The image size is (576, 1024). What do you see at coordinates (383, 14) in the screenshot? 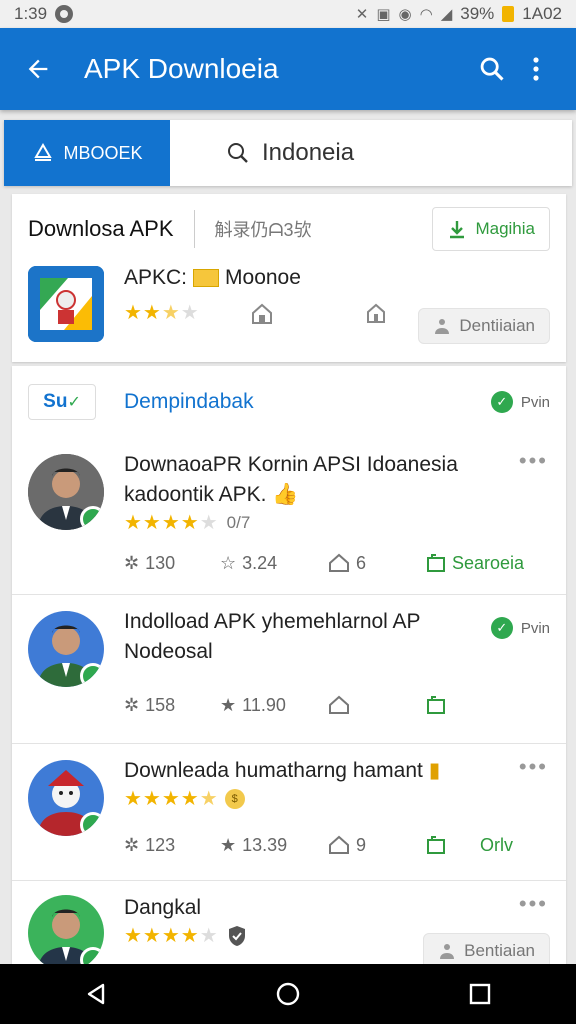
I see `nfc-icon: ▣` at bounding box center [383, 14].